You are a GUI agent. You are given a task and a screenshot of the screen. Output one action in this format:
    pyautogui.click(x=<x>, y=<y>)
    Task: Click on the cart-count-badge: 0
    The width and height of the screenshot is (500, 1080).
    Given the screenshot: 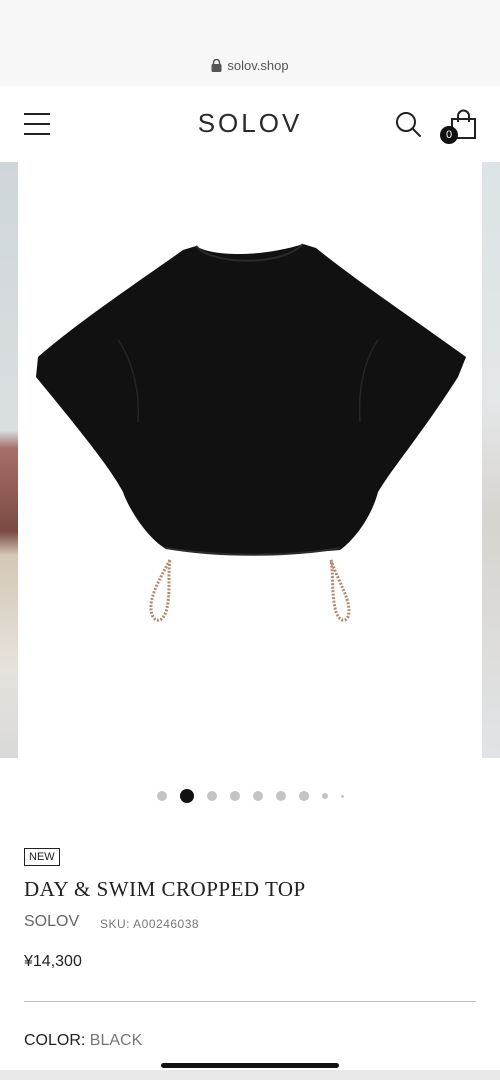 What is the action you would take?
    pyautogui.click(x=449, y=135)
    